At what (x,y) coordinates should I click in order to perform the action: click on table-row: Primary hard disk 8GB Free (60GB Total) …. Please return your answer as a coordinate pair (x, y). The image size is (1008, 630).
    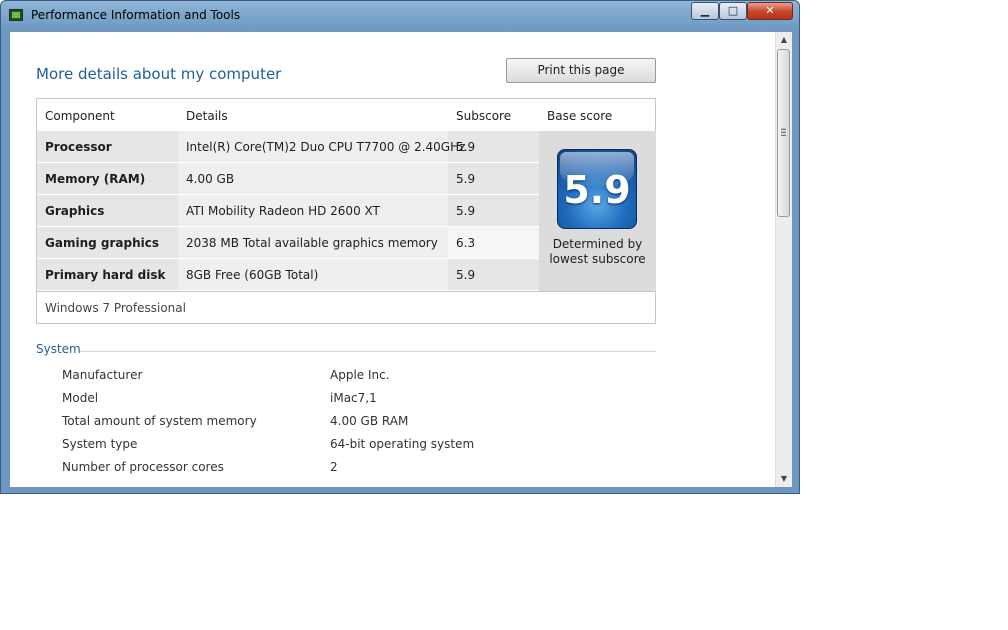
    Looking at the image, I should click on (288, 274).